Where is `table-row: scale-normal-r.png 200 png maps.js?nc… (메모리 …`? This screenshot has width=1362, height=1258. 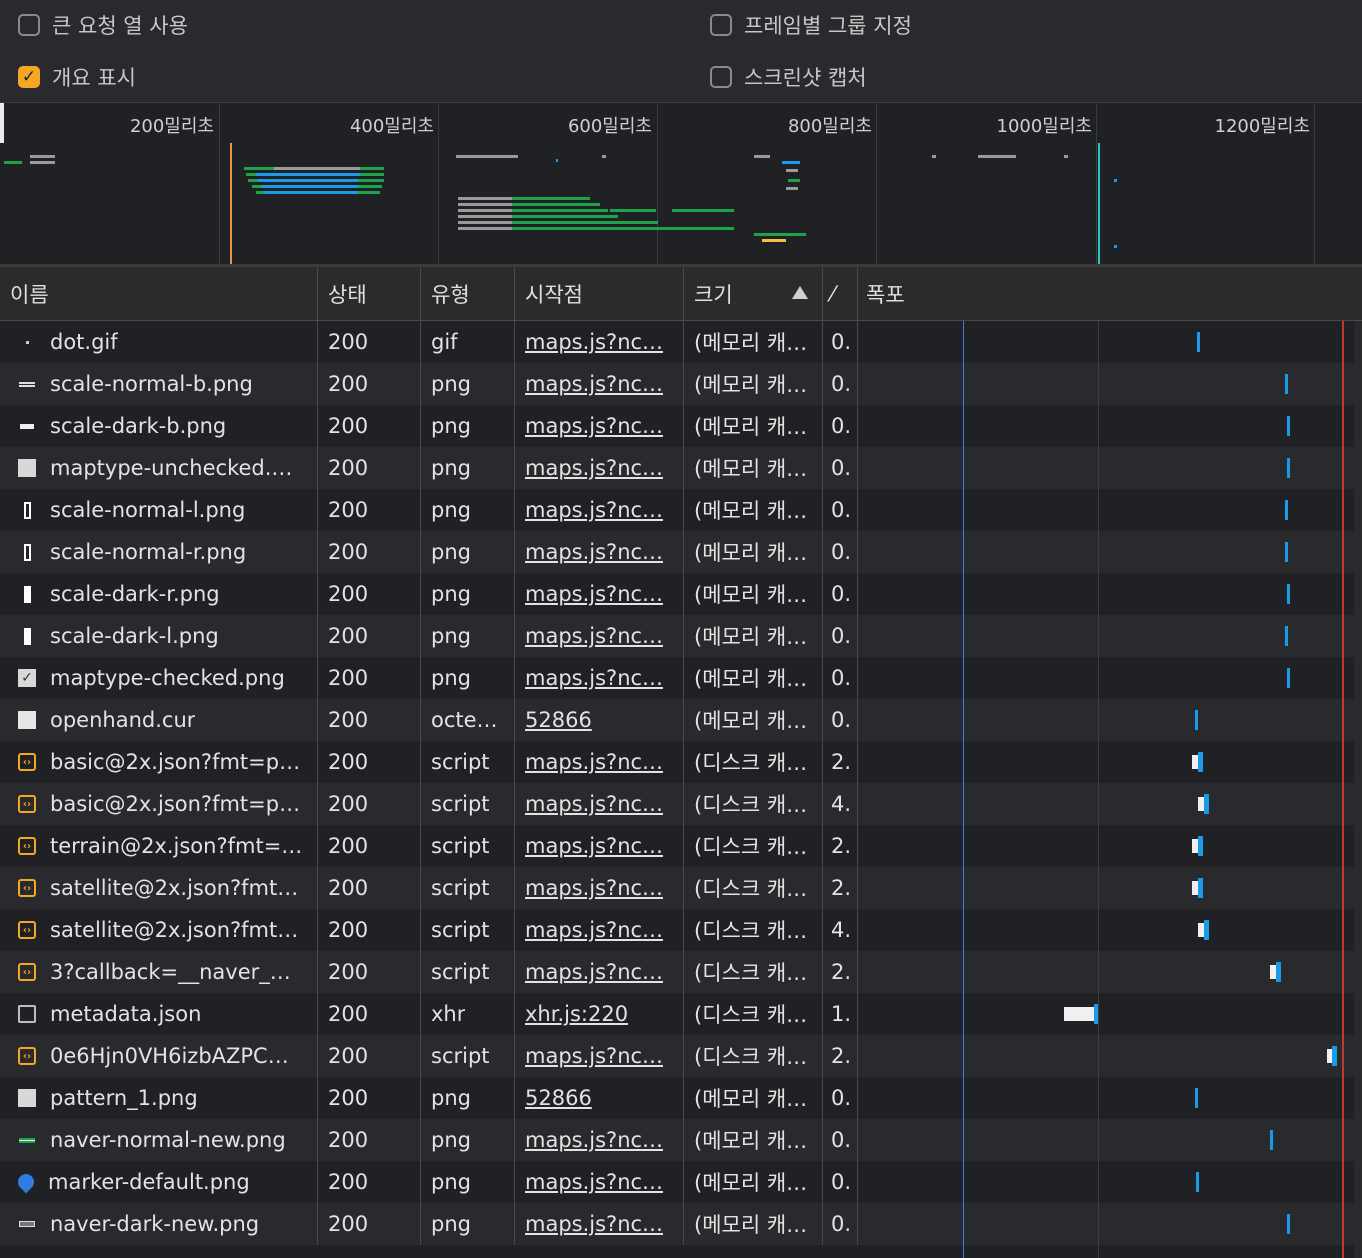 table-row: scale-normal-r.png 200 png maps.js?nc… (메모리 … is located at coordinates (681, 552).